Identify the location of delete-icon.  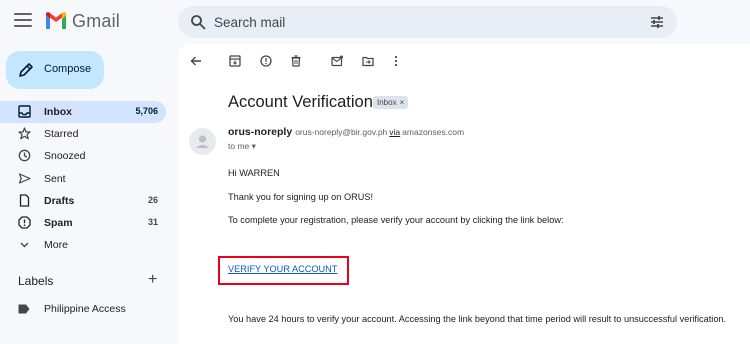
(296, 61).